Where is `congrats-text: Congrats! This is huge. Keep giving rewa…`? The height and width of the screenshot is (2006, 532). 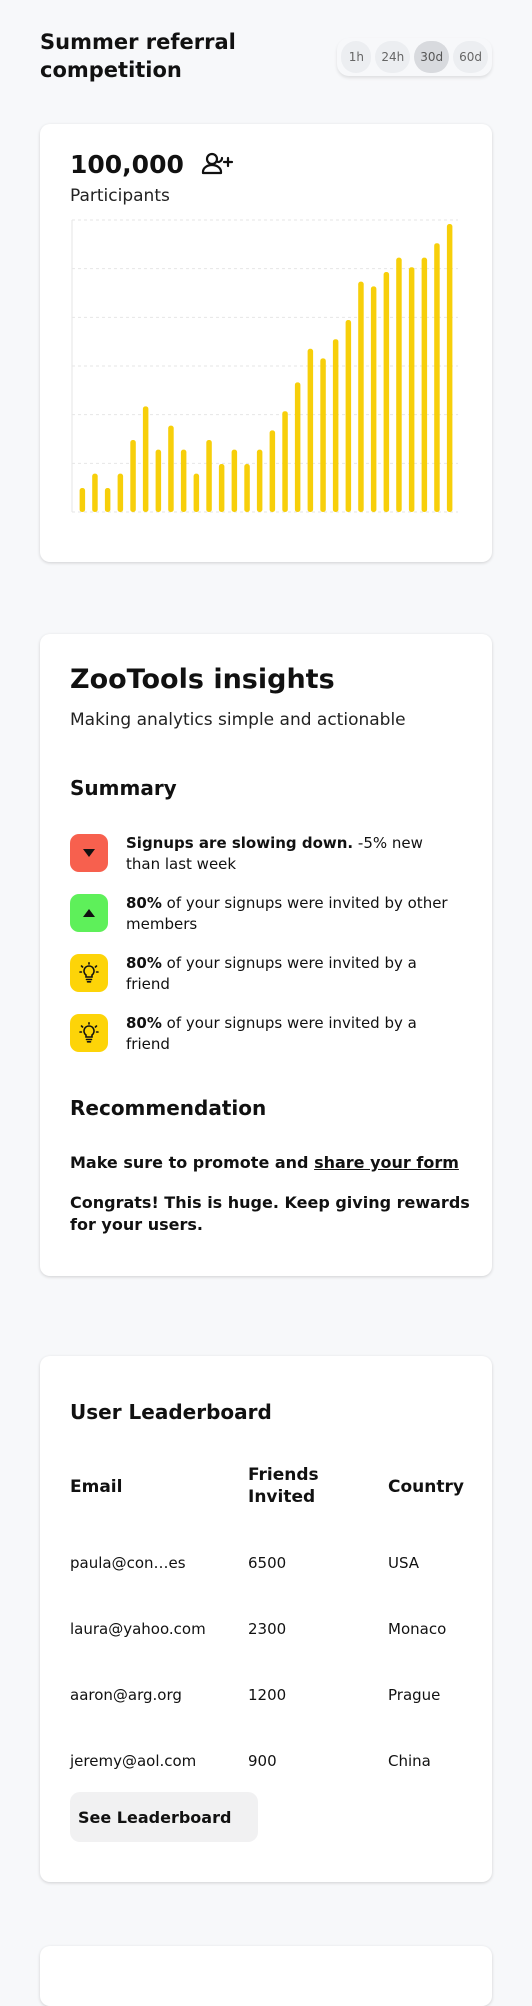 congrats-text: Congrats! This is huge. Keep giving rewa… is located at coordinates (270, 1213).